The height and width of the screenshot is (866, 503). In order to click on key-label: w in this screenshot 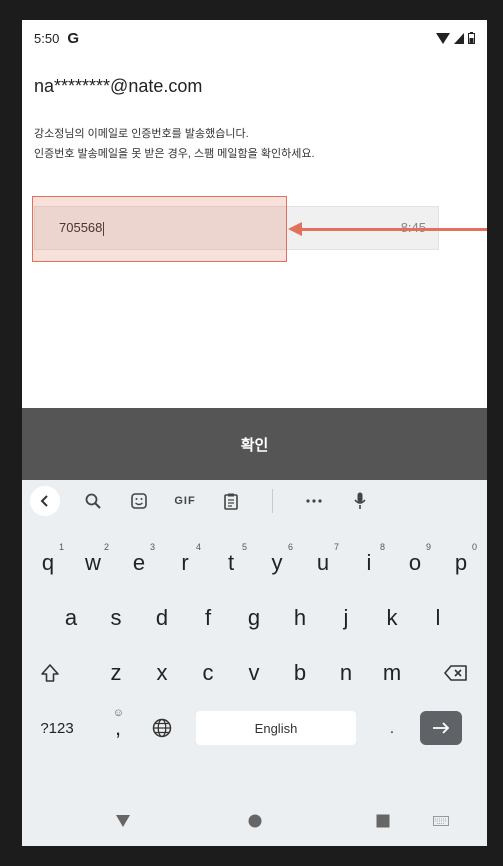, I will do `click(93, 562)`.